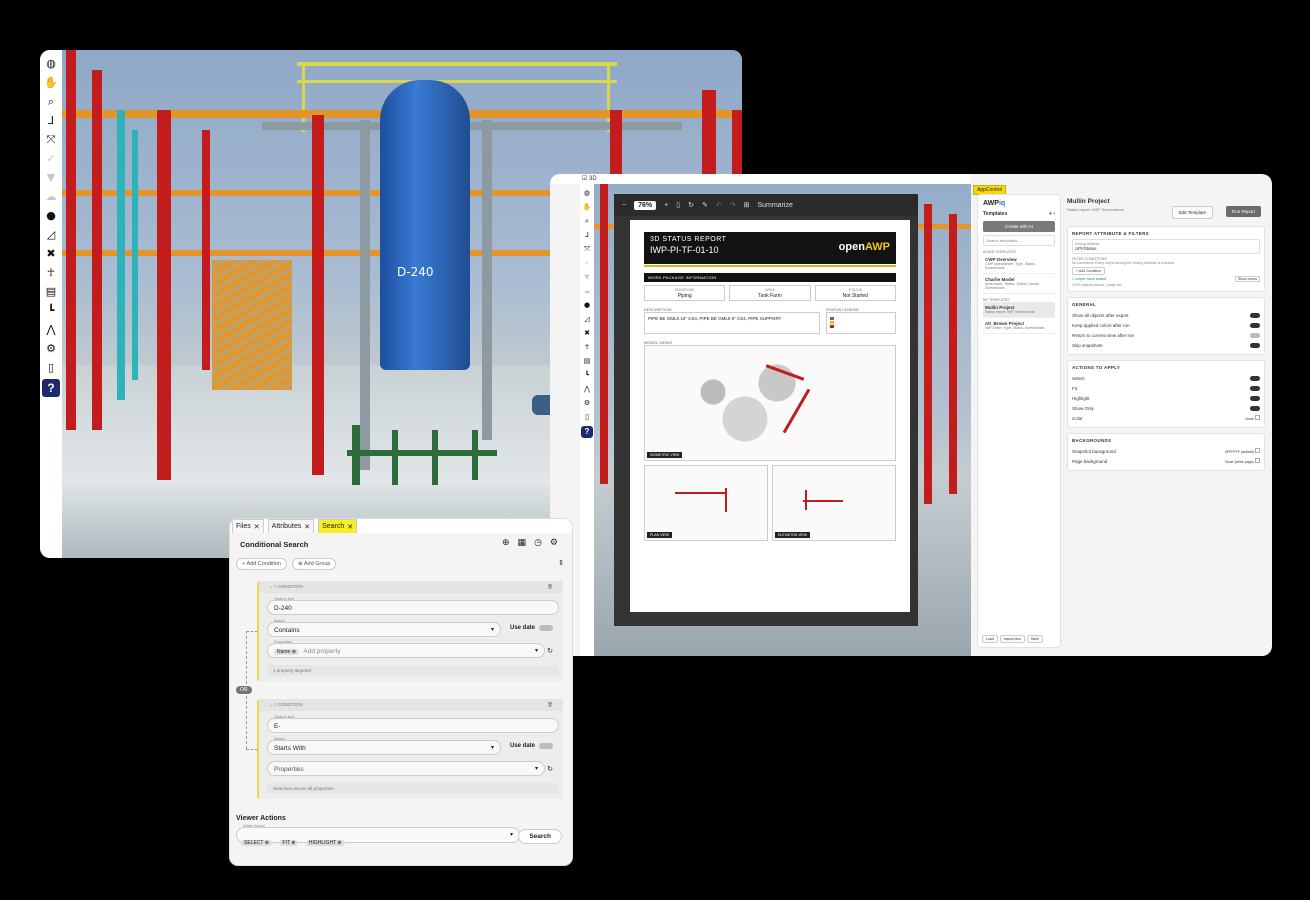 The height and width of the screenshot is (900, 1310). What do you see at coordinates (506, 543) in the screenshot?
I see `add-circle-icon: ⊕` at bounding box center [506, 543].